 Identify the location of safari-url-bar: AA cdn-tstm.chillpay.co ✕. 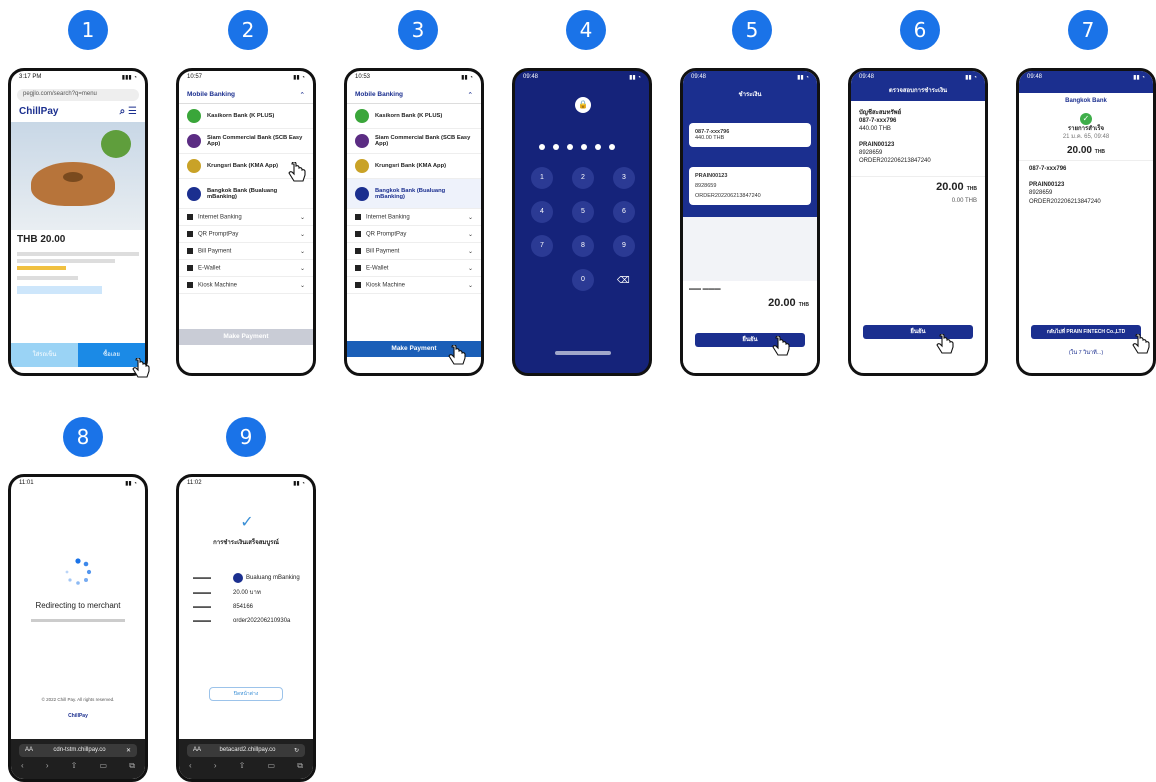
(78, 750).